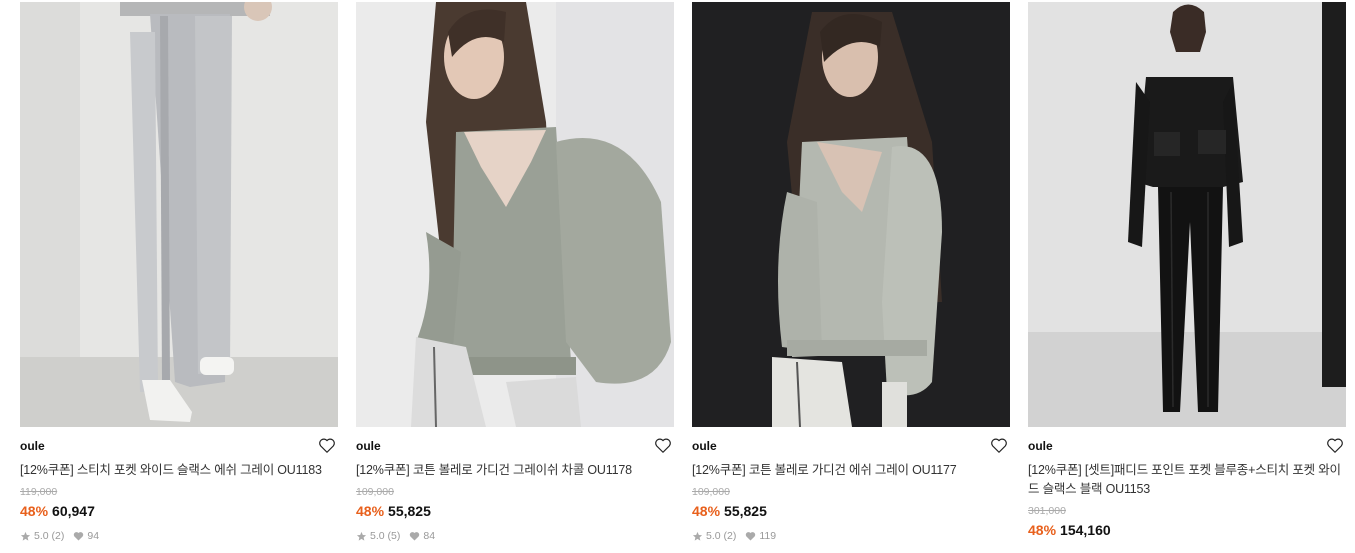 Image resolution: width=1355 pixels, height=553 pixels. I want to click on product-stats: 5.0 (5) 84, so click(515, 536).